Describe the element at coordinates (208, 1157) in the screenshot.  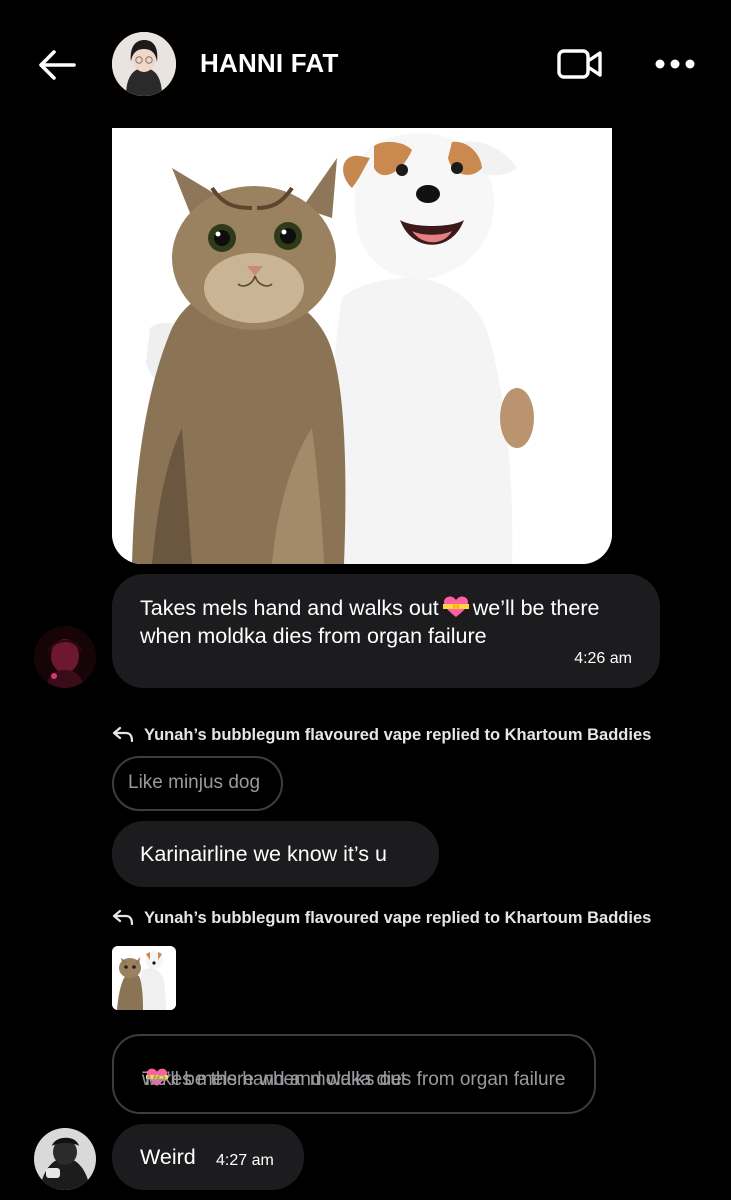
I see `message-bubble: Weird 4:27 am` at that location.